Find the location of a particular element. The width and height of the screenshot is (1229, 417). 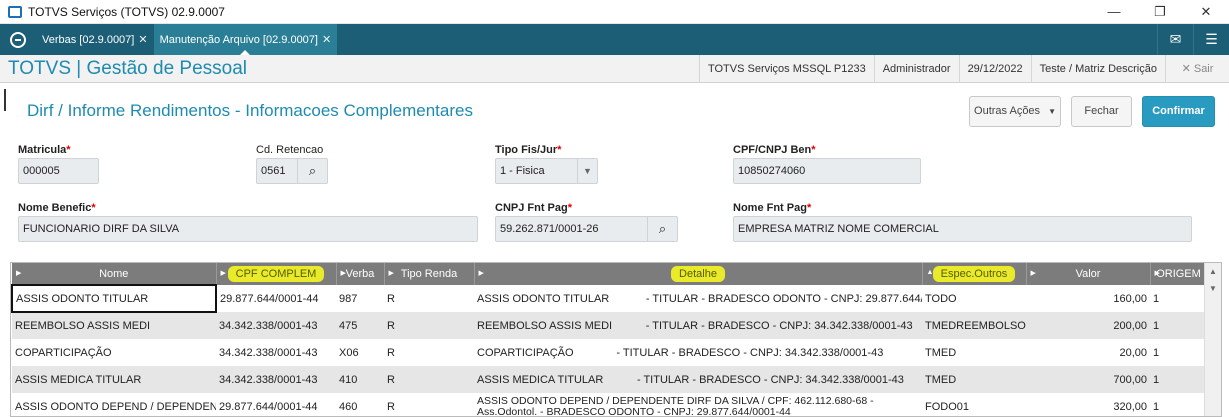

nome-benefic-input: FUNCIONARIO DIRF DA SILVA is located at coordinates (248, 229).